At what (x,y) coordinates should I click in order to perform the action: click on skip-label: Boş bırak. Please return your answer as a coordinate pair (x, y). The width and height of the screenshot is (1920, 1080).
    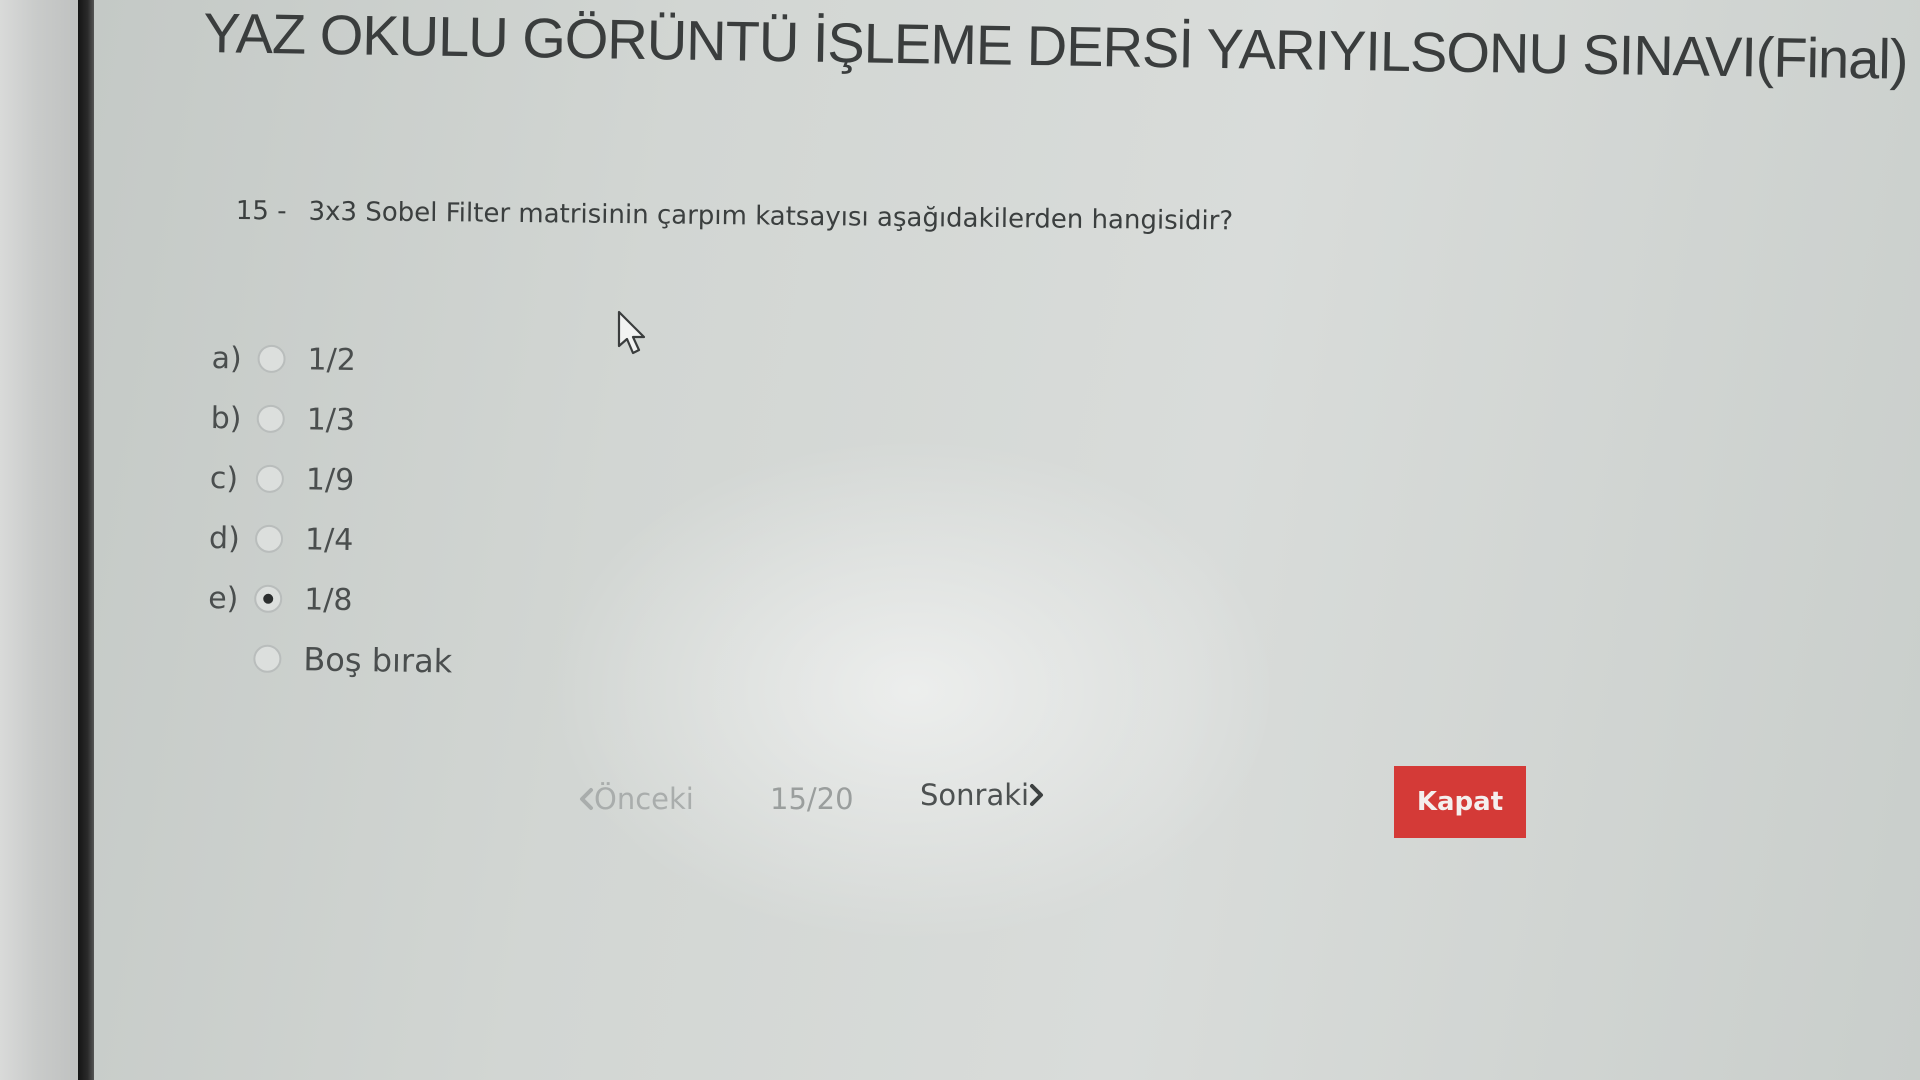
    Looking at the image, I should click on (378, 660).